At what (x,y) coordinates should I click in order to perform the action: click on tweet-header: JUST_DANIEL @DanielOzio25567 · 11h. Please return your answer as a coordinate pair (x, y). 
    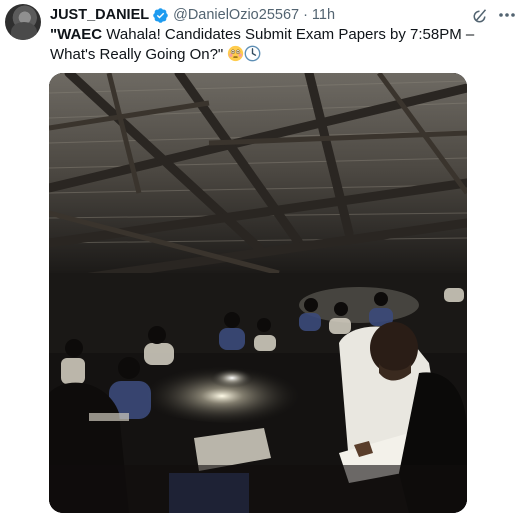
    Looking at the image, I should click on (192, 15).